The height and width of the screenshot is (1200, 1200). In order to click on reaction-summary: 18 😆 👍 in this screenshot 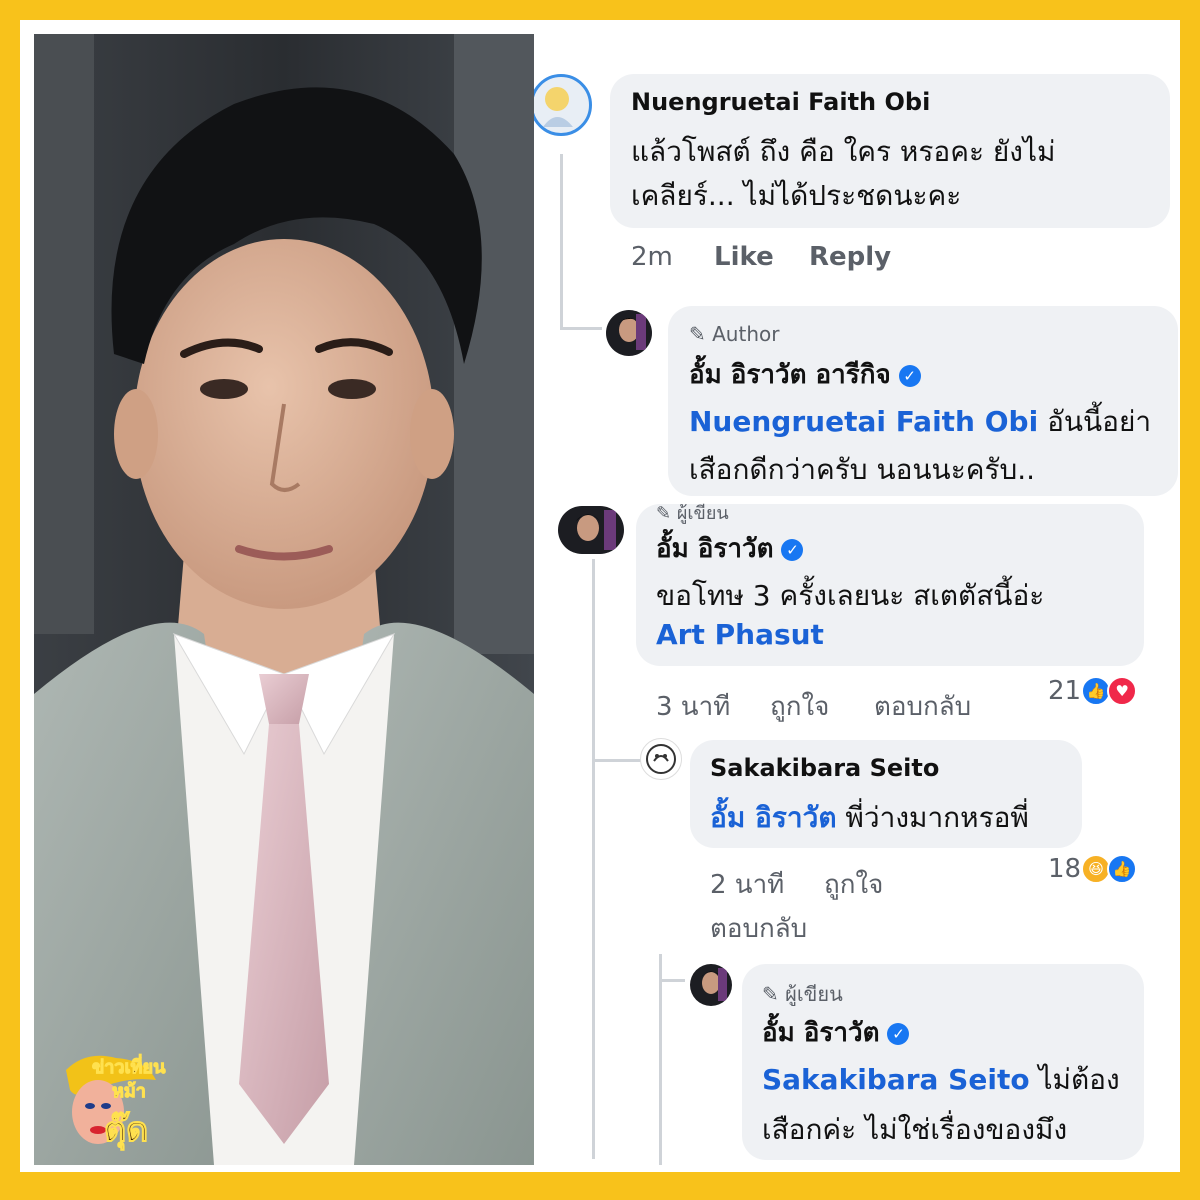, I will do `click(1093, 869)`.